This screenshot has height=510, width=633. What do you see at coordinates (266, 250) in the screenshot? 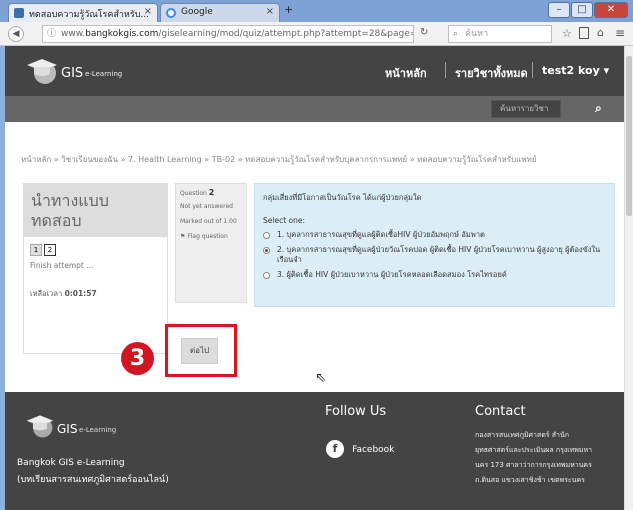
I see `radio-button-selected` at bounding box center [266, 250].